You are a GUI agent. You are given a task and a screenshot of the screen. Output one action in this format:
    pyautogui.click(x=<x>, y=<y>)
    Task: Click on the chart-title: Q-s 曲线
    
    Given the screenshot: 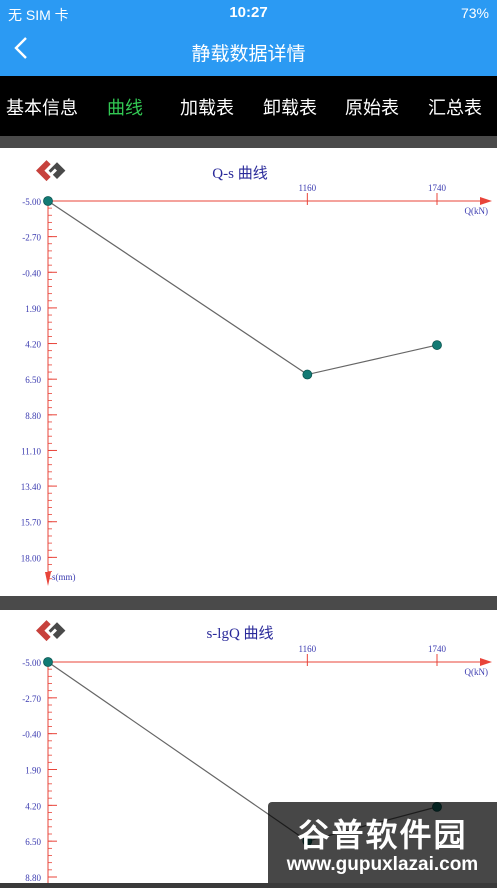 What is the action you would take?
    pyautogui.click(x=239, y=173)
    